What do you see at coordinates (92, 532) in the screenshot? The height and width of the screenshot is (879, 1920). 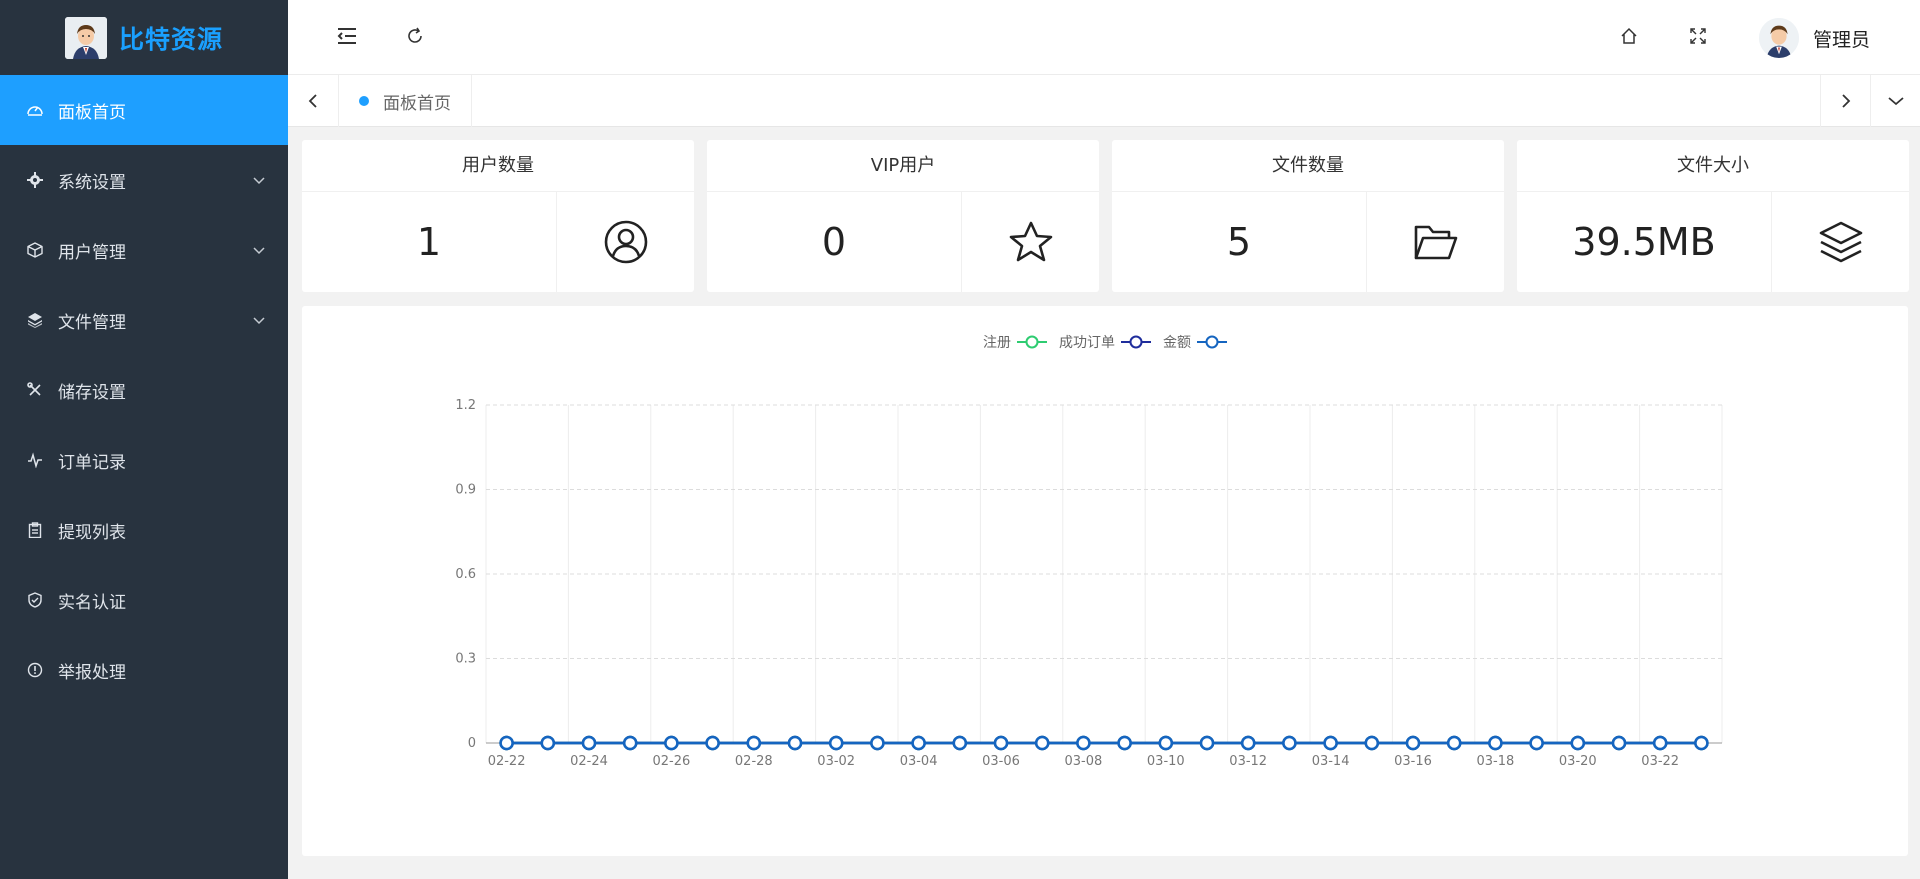 I see `sidebar-item-label: 提现列表` at bounding box center [92, 532].